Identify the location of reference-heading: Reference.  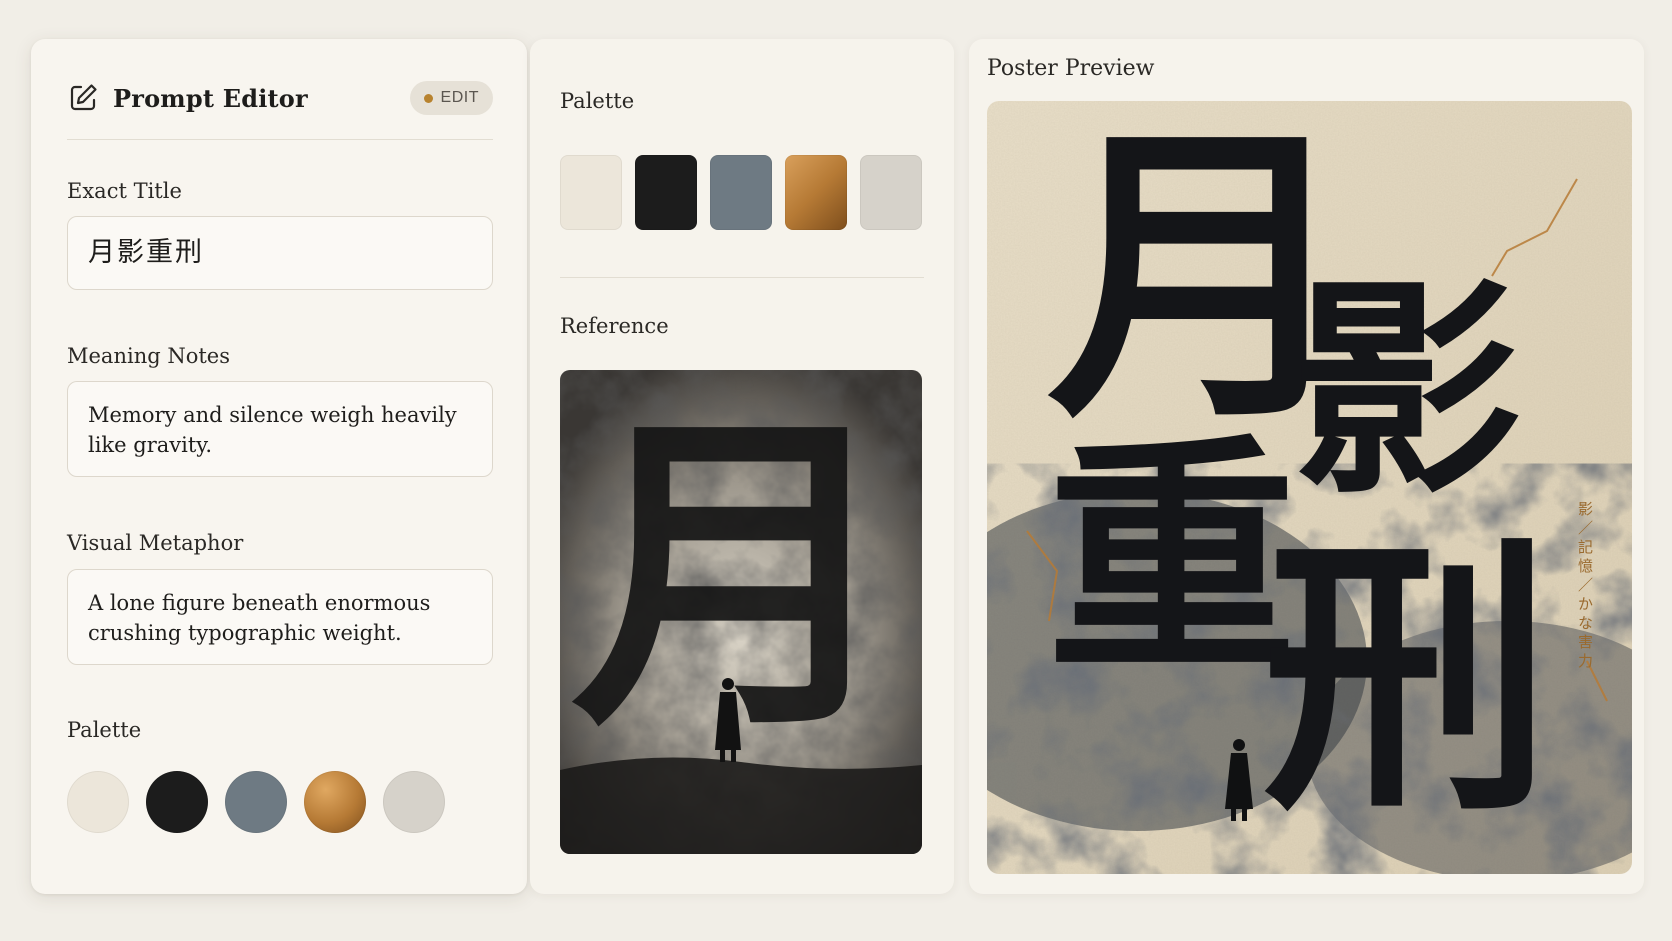
(614, 326).